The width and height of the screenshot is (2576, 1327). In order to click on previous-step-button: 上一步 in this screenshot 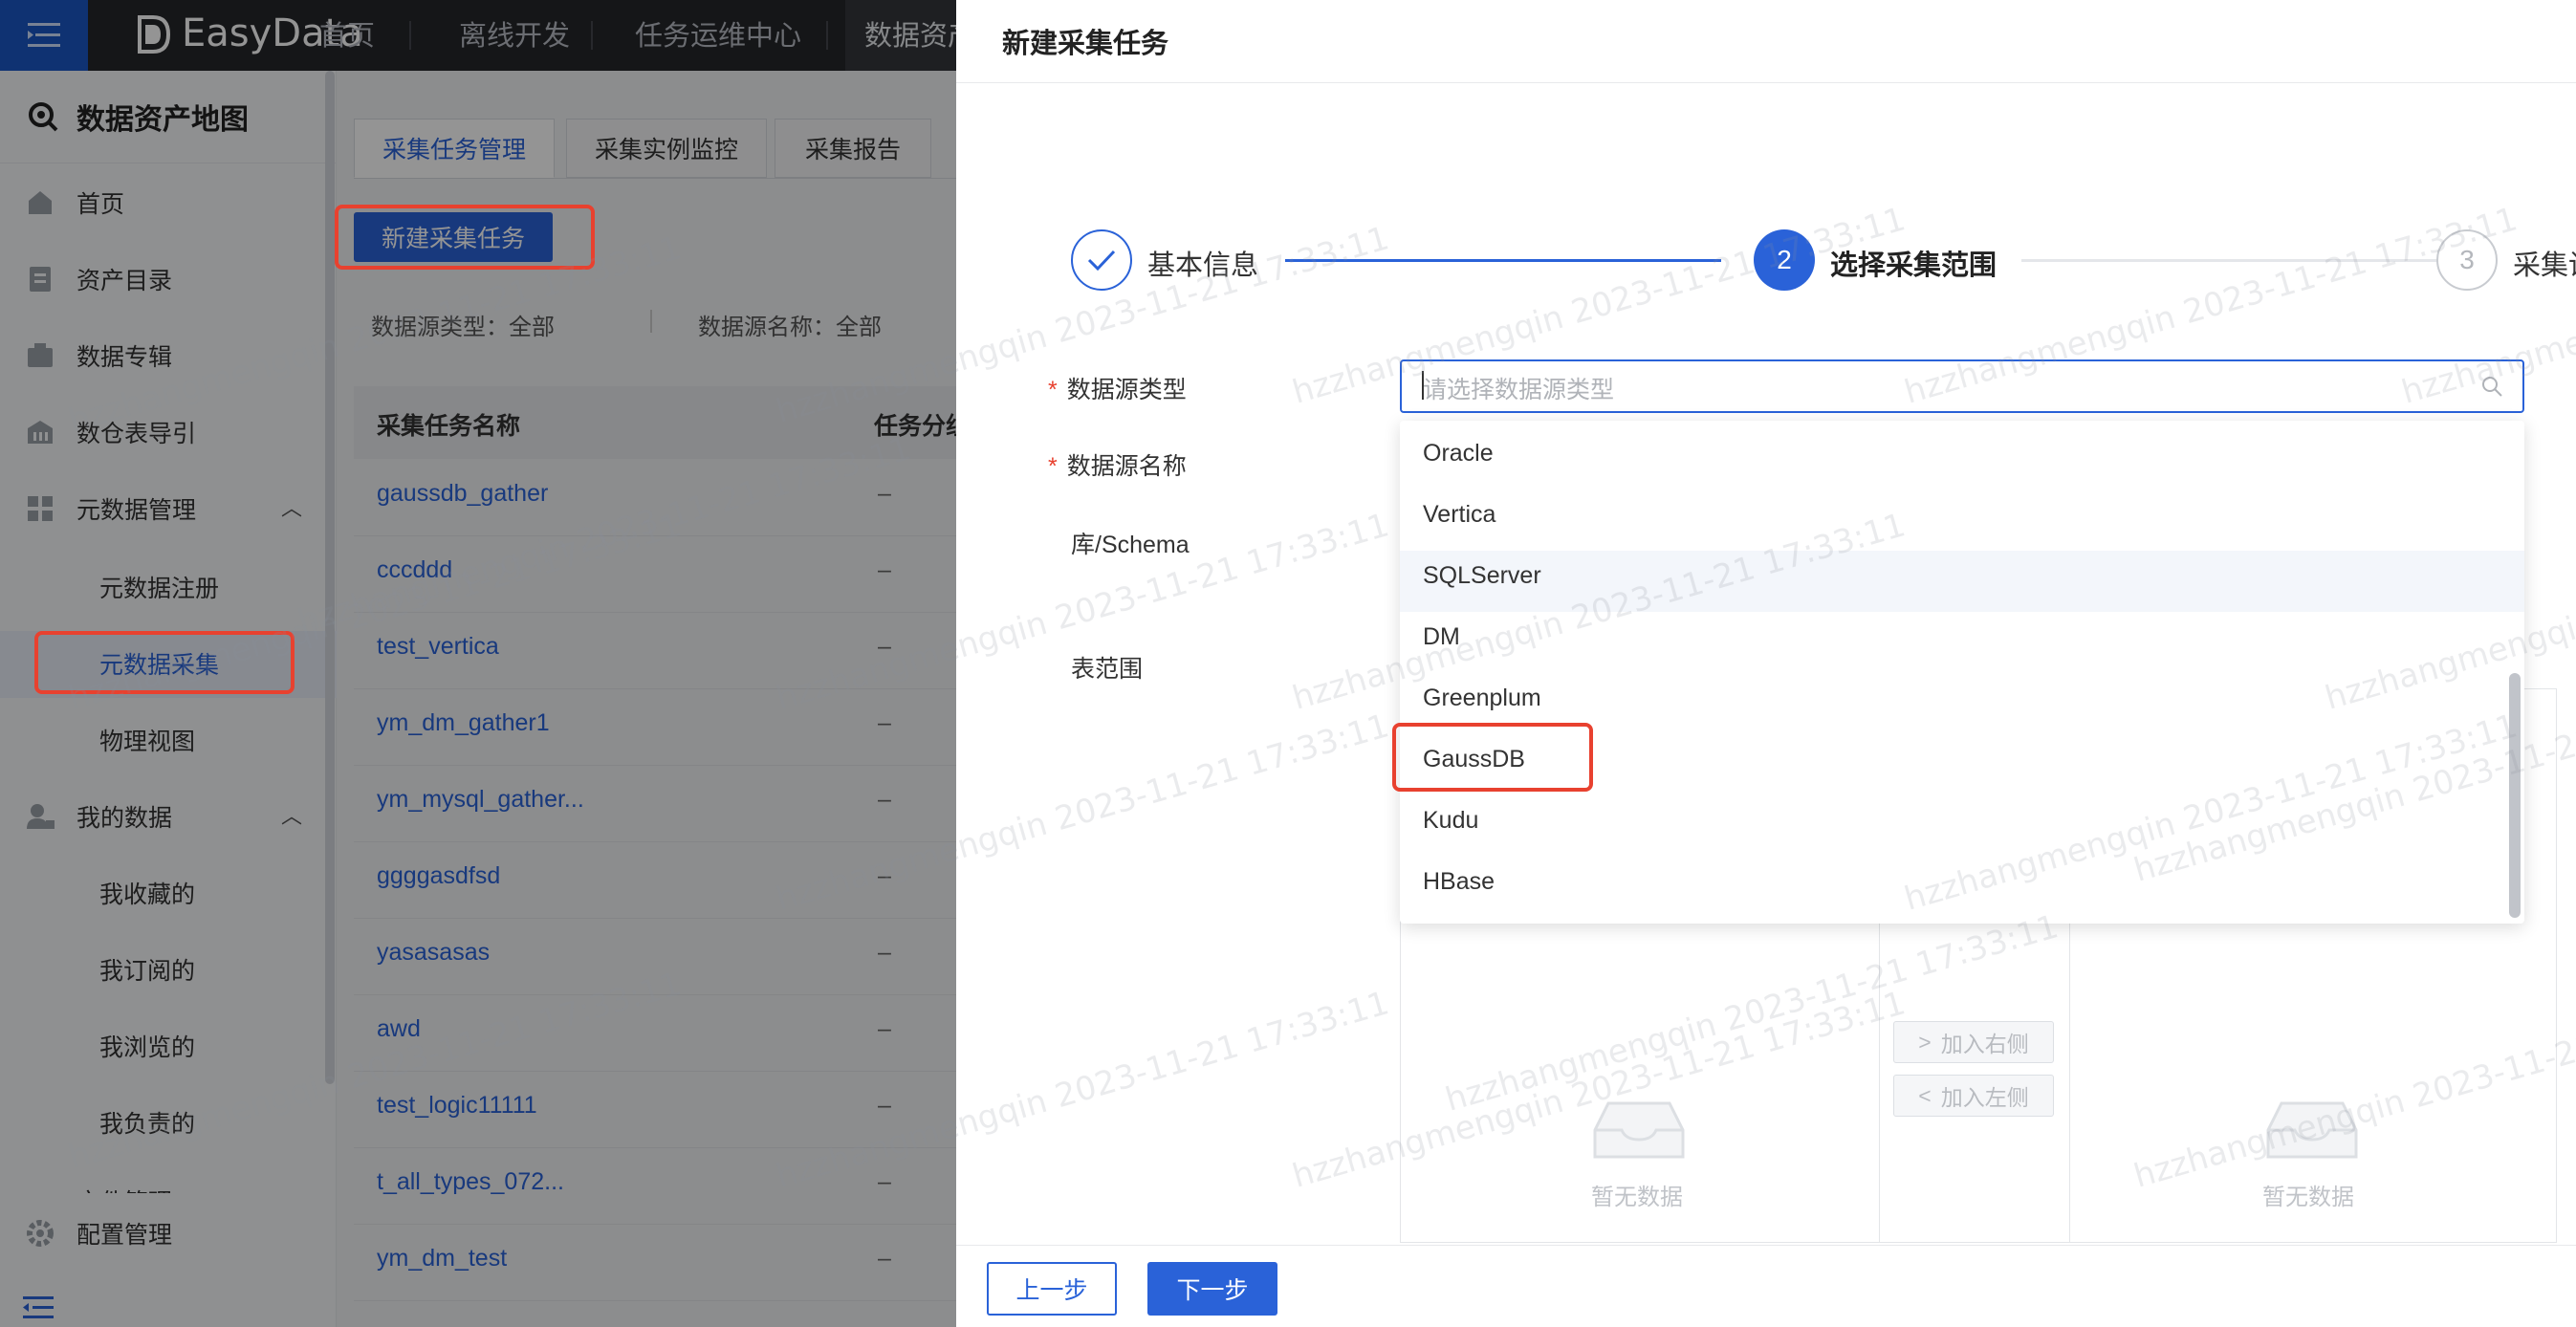, I will do `click(1052, 1289)`.